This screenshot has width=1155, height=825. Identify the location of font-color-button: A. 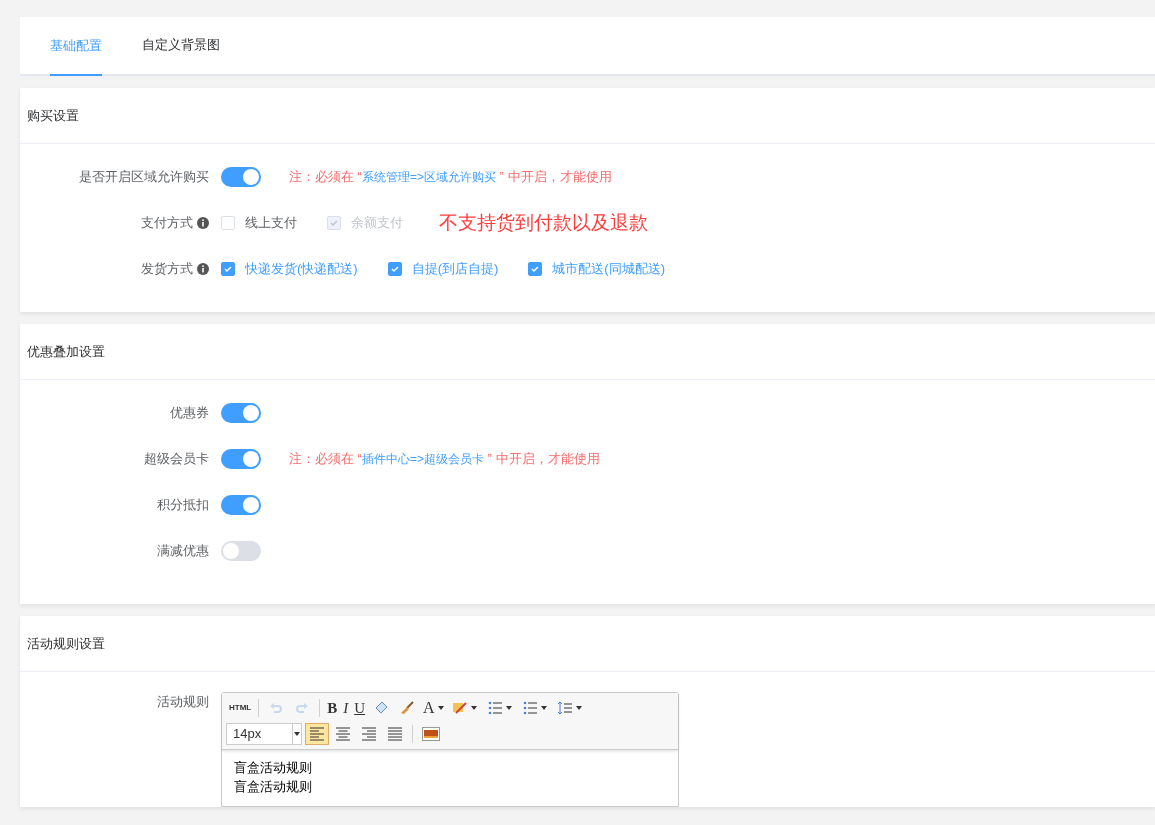
(429, 708).